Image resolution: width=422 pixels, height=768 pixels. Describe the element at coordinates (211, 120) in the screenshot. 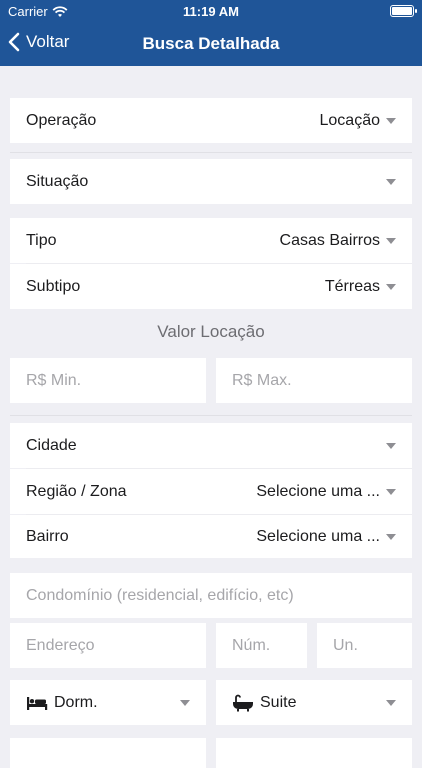

I see `operacao-select: Operação Locação` at that location.